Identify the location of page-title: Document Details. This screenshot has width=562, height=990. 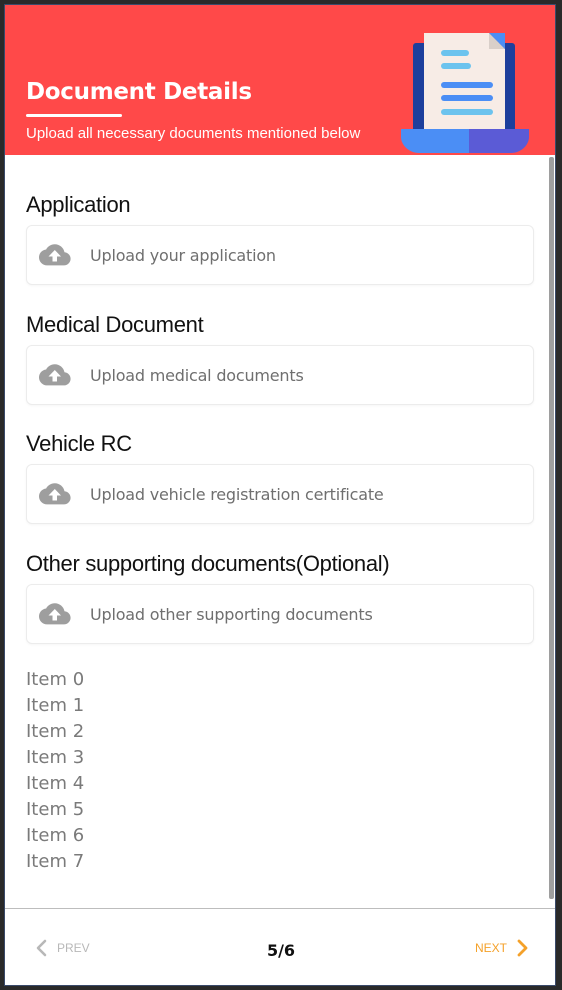
(139, 92).